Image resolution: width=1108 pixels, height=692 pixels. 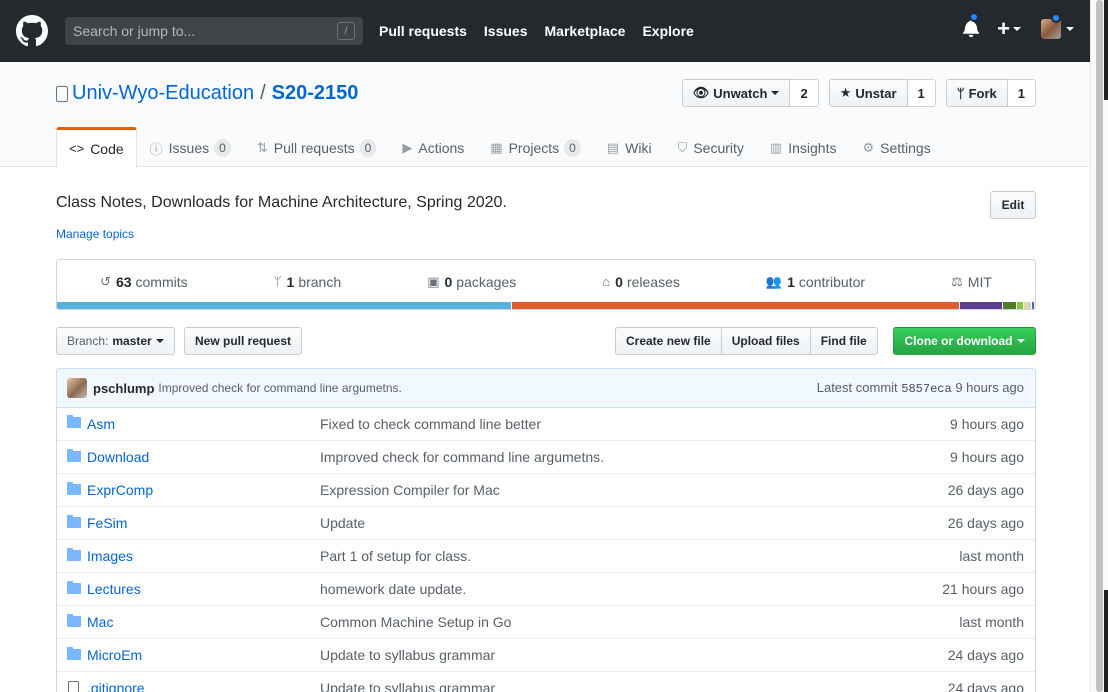 What do you see at coordinates (395, 556) in the screenshot?
I see `file-commit-message-link: Part 1 of setup for class.` at bounding box center [395, 556].